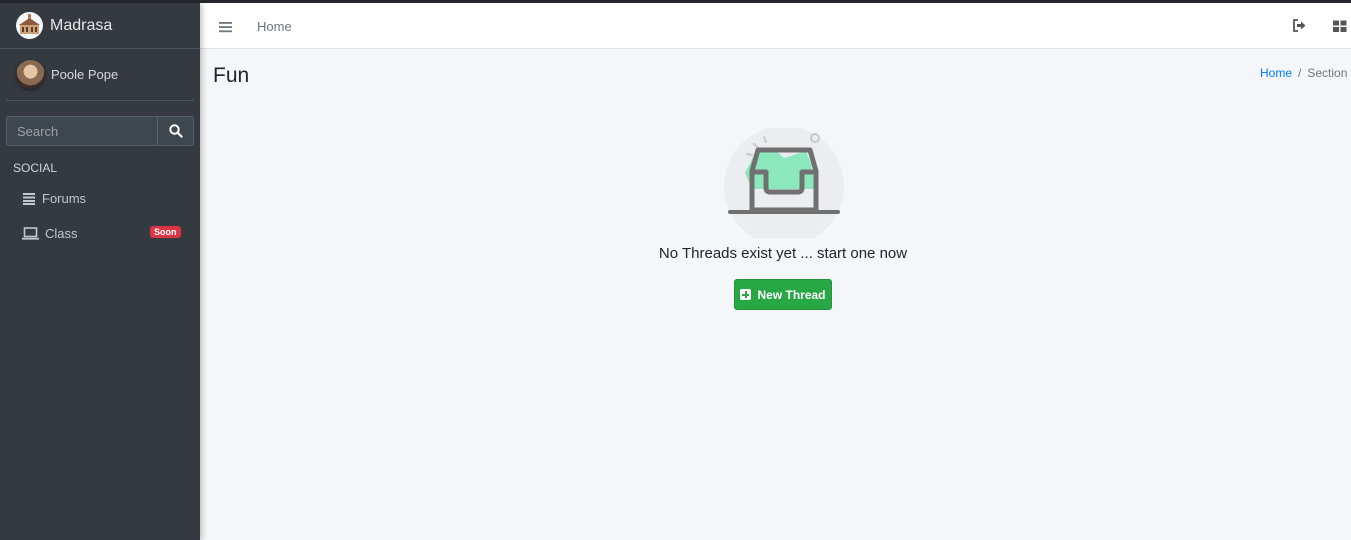  I want to click on breadcrumb-home-link: Home, so click(1276, 73).